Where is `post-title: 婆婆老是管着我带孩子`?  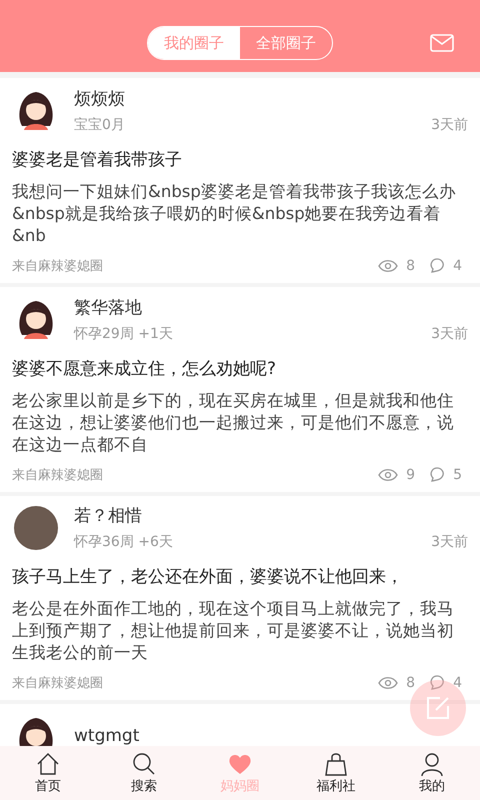 post-title: 婆婆老是管着我带孩子 is located at coordinates (97, 160).